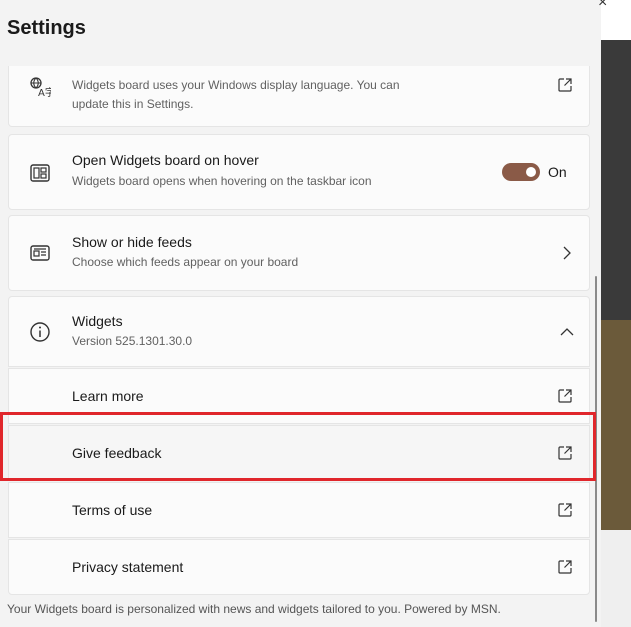 This screenshot has width=631, height=627. Describe the element at coordinates (40, 173) in the screenshot. I see `widgets-board-icon` at that location.